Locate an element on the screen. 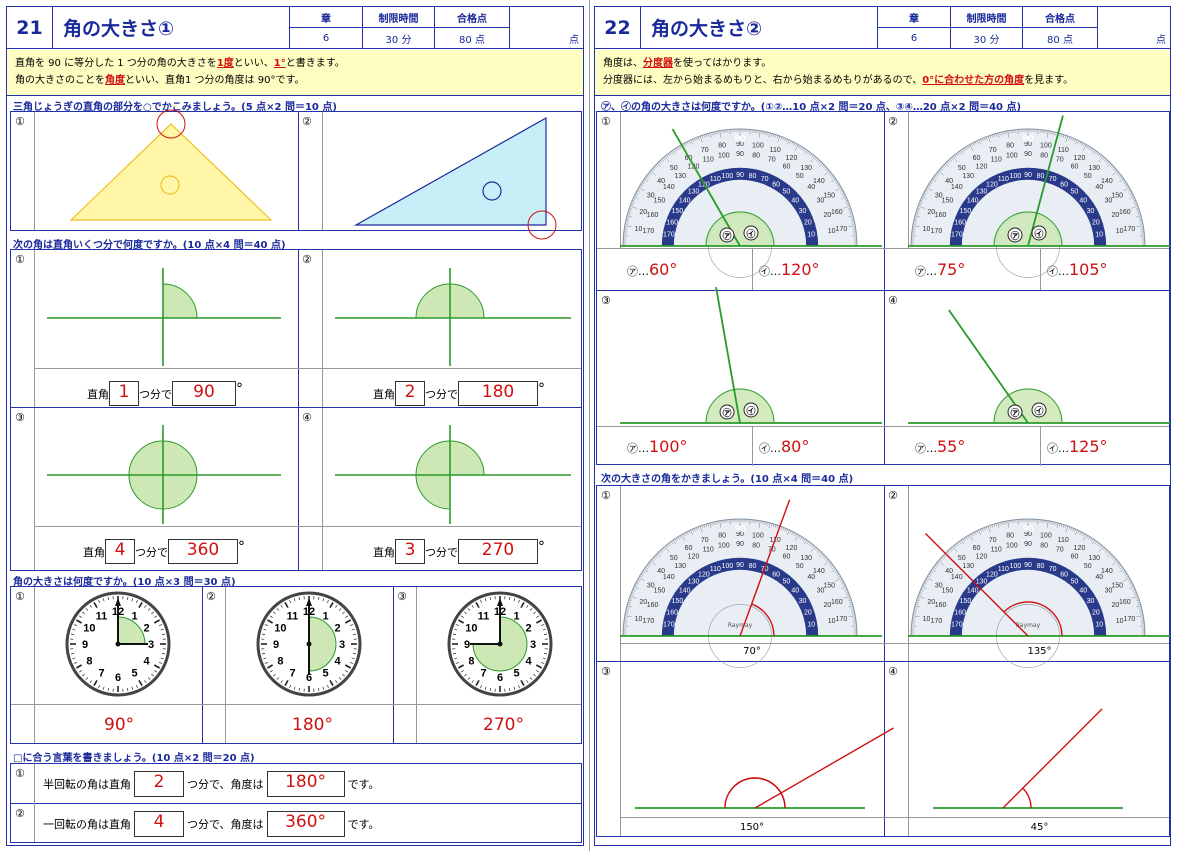 The image size is (1181, 851). degree-box: 360° is located at coordinates (305, 824).